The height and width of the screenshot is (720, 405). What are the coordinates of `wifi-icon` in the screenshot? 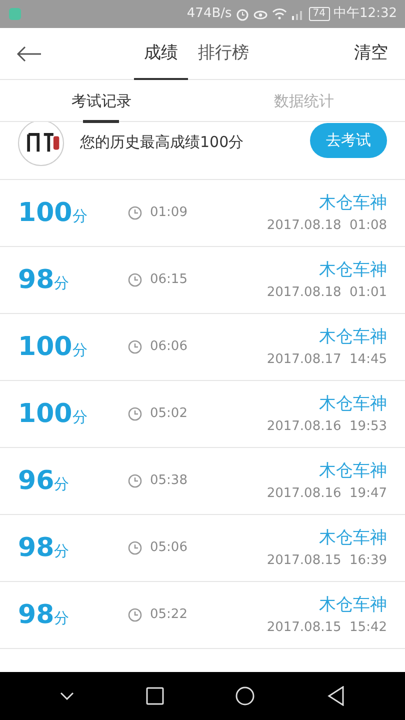 It's located at (279, 14).